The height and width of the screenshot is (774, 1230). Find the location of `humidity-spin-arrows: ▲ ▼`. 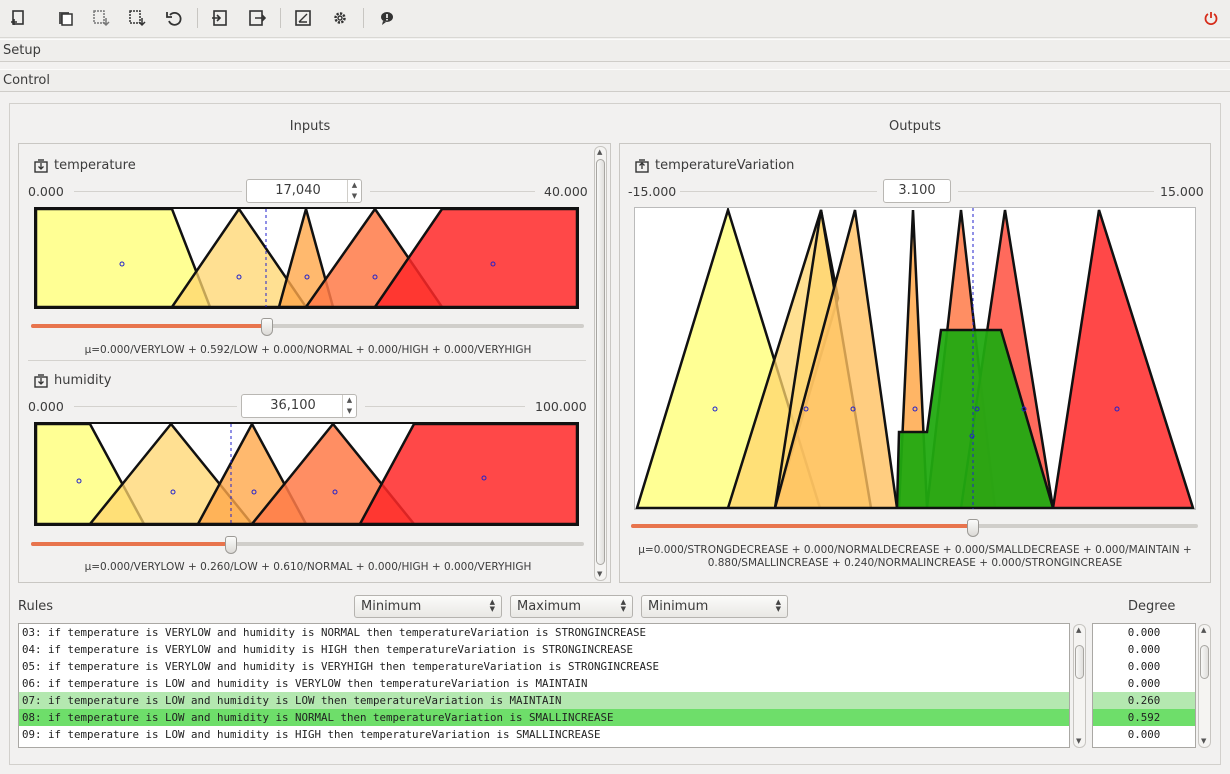

humidity-spin-arrows: ▲ ▼ is located at coordinates (349, 406).